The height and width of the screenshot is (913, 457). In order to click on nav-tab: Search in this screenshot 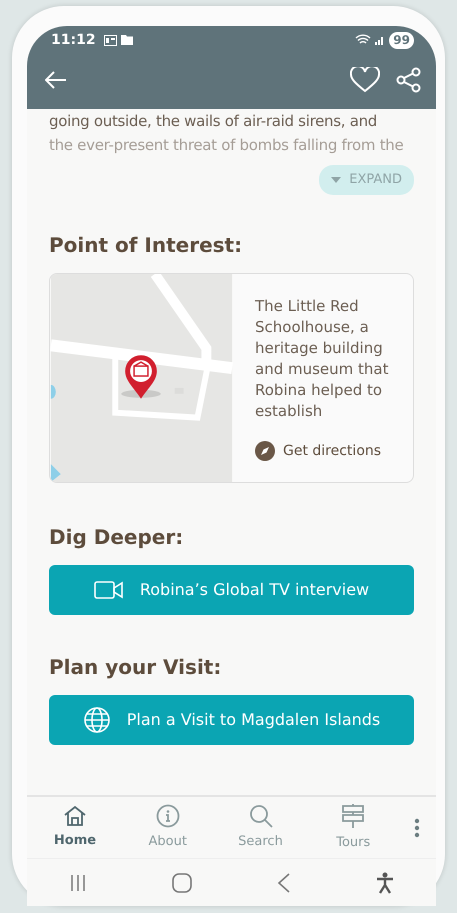, I will do `click(260, 828)`.